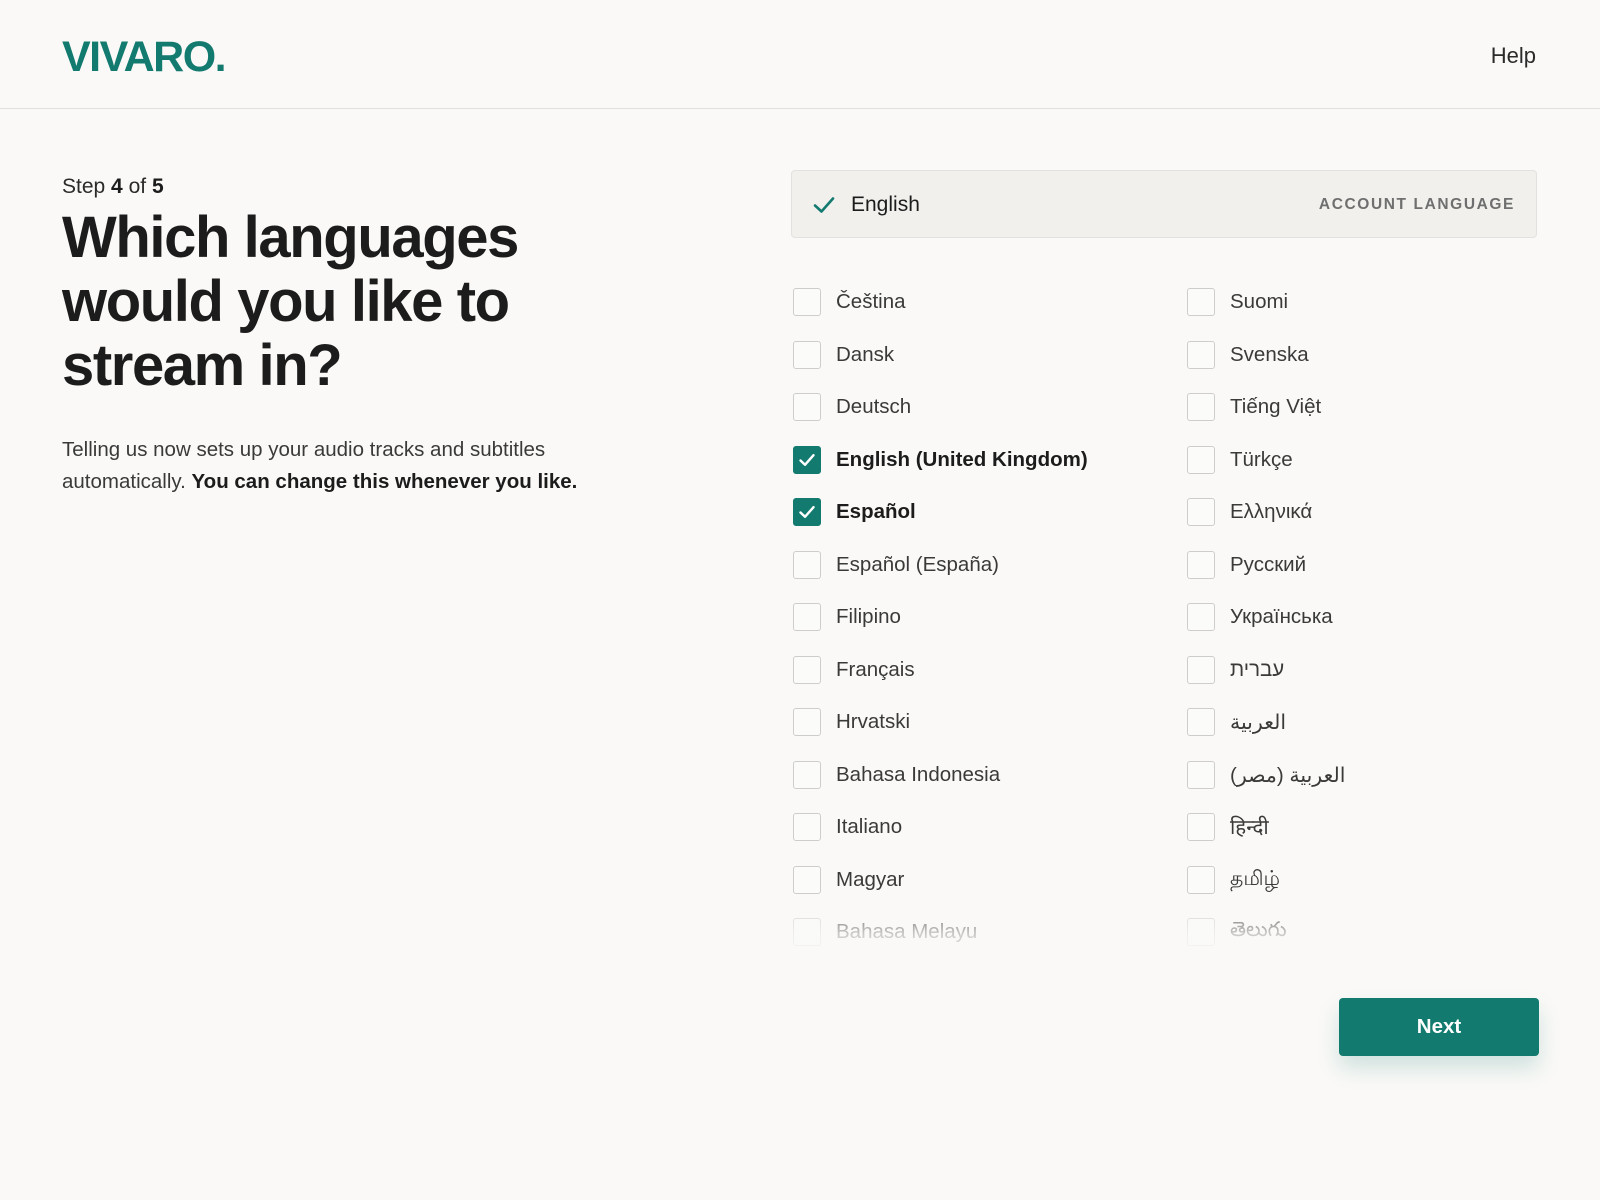  What do you see at coordinates (873, 721) in the screenshot?
I see `language-label: Hrvatski` at bounding box center [873, 721].